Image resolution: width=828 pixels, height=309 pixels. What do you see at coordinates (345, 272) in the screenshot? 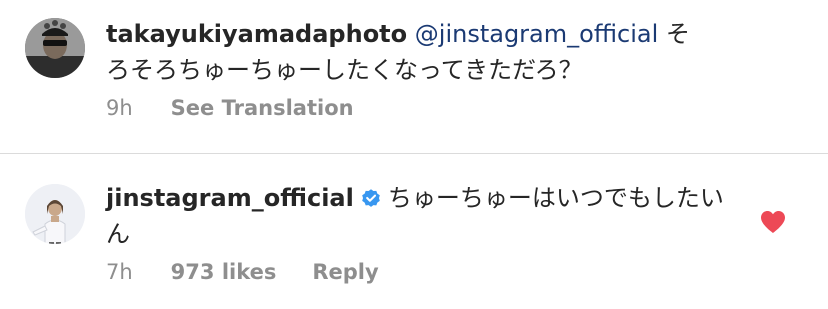
I see `reply-button: Reply` at bounding box center [345, 272].